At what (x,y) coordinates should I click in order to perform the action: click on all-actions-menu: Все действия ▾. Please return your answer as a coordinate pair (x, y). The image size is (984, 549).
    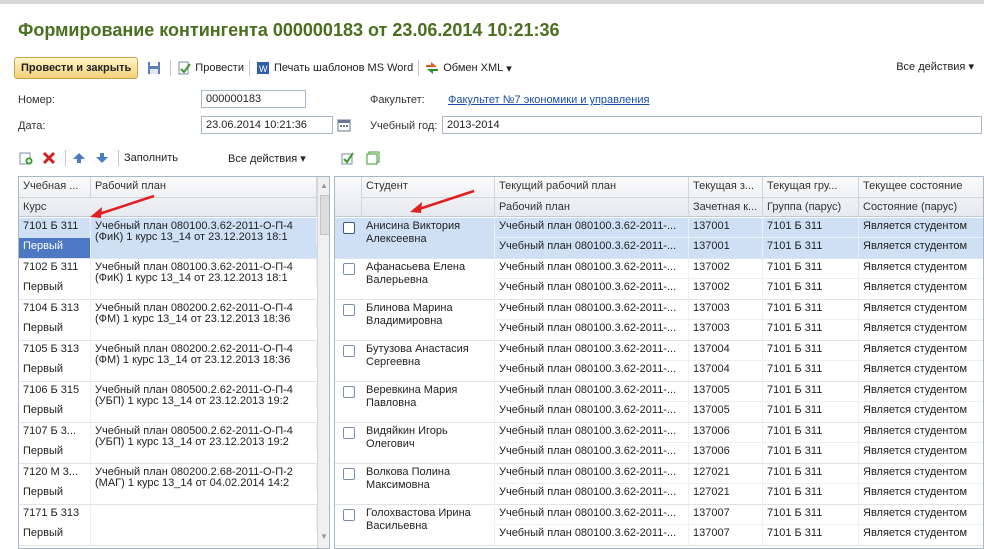
    Looking at the image, I should click on (935, 66).